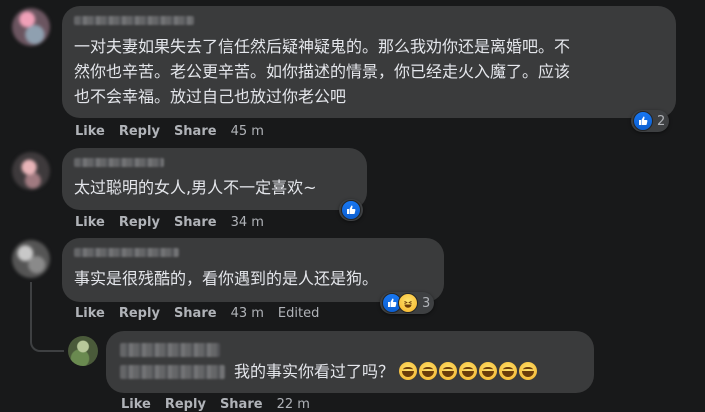 The width and height of the screenshot is (705, 412). I want to click on comment-actions: Like Reply Share 34 m, so click(176, 222).